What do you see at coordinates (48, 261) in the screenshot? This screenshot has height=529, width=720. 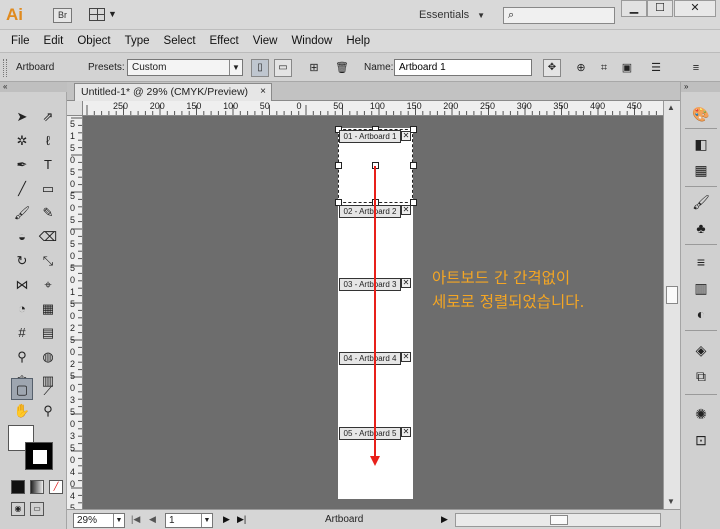 I see `scale-tool-icon: ⤡` at bounding box center [48, 261].